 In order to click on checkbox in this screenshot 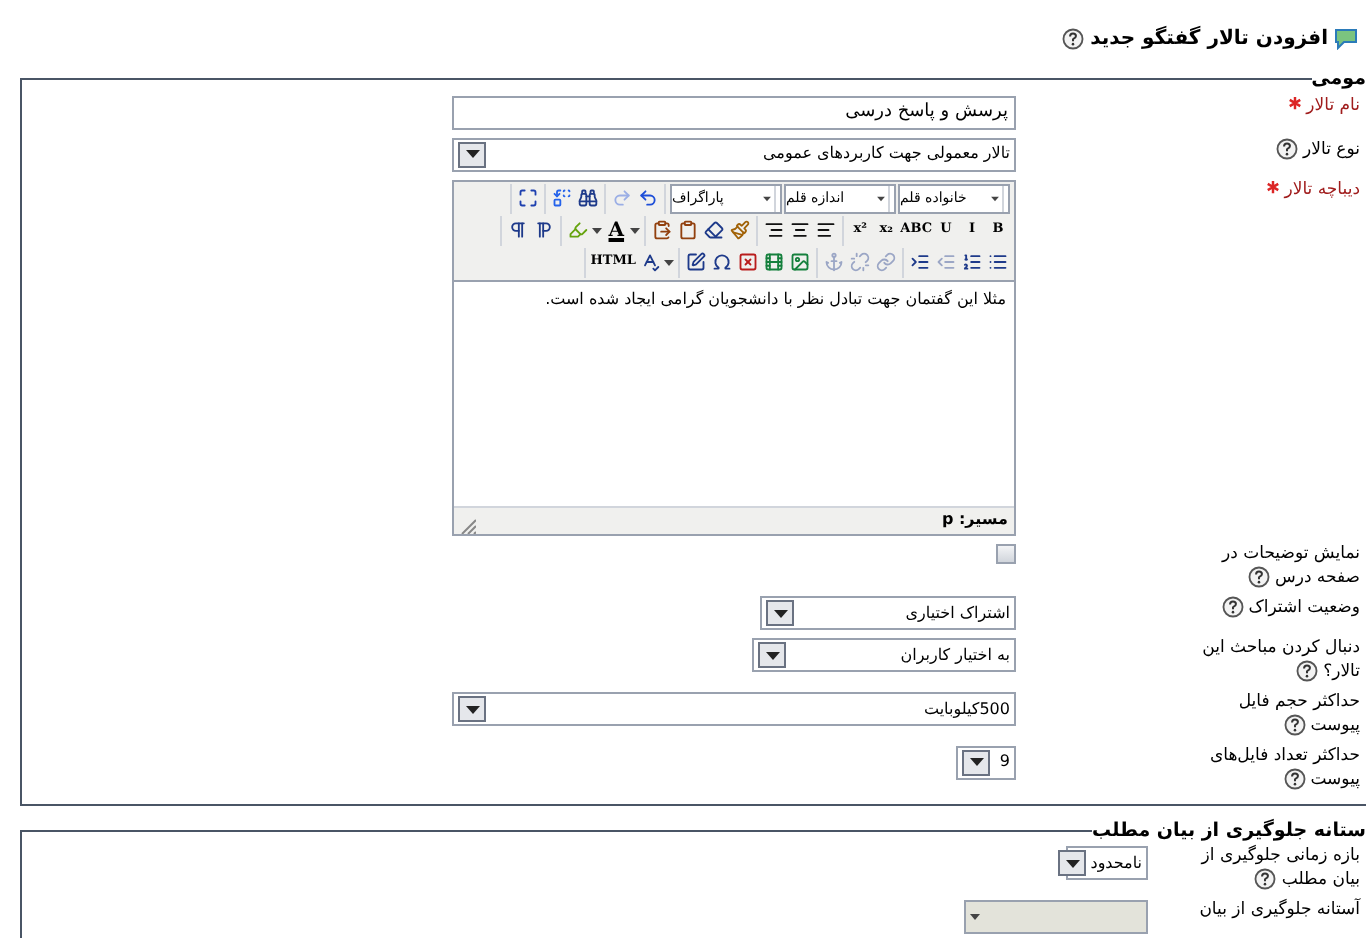, I will do `click(1006, 553)`.